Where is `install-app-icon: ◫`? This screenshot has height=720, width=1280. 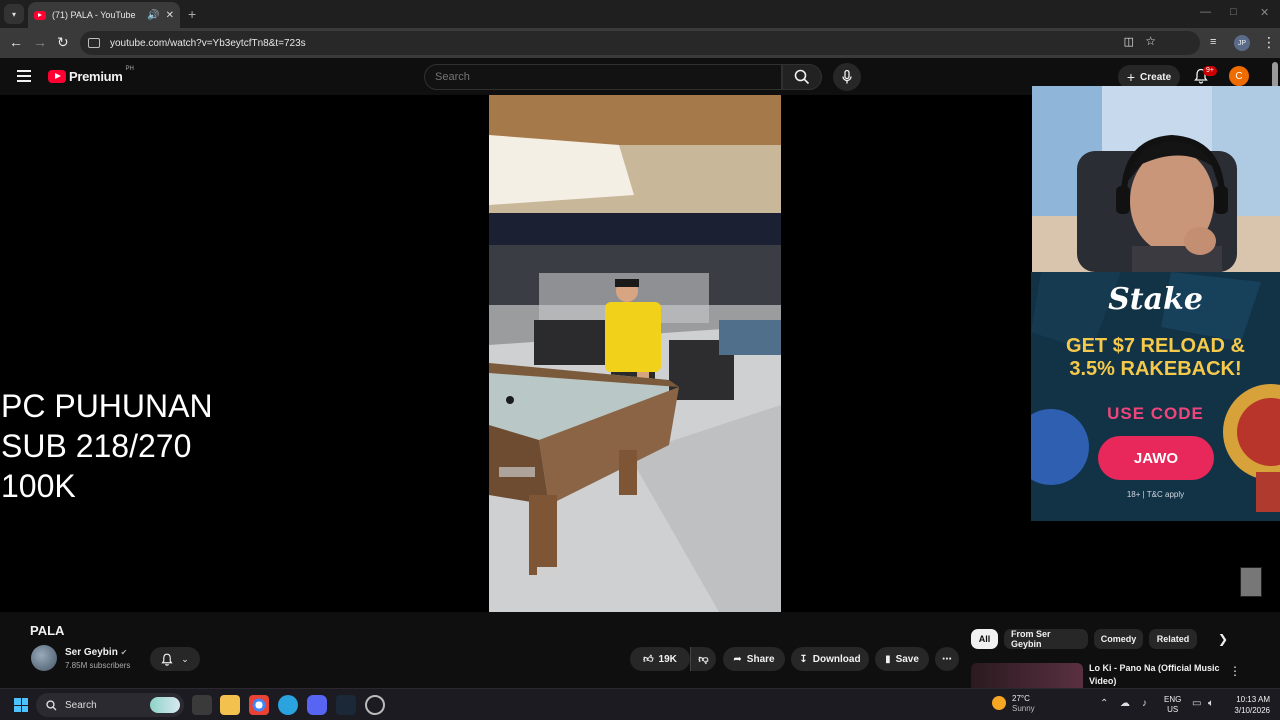 install-app-icon: ◫ is located at coordinates (1129, 41).